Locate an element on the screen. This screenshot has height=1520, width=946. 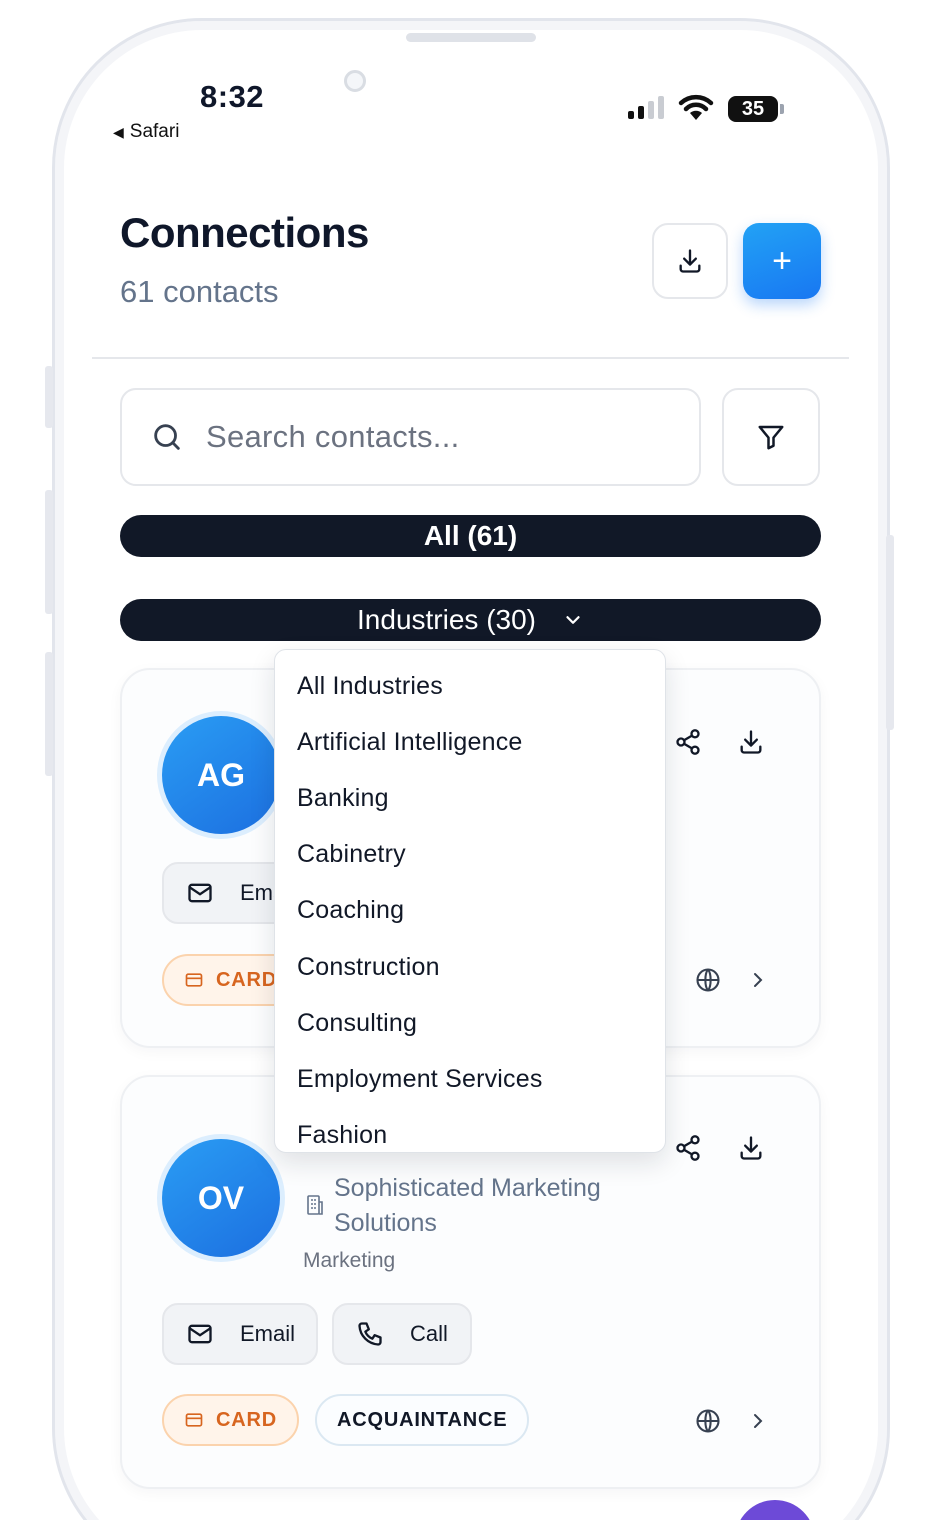
email-label: Email is located at coordinates (268, 1333).